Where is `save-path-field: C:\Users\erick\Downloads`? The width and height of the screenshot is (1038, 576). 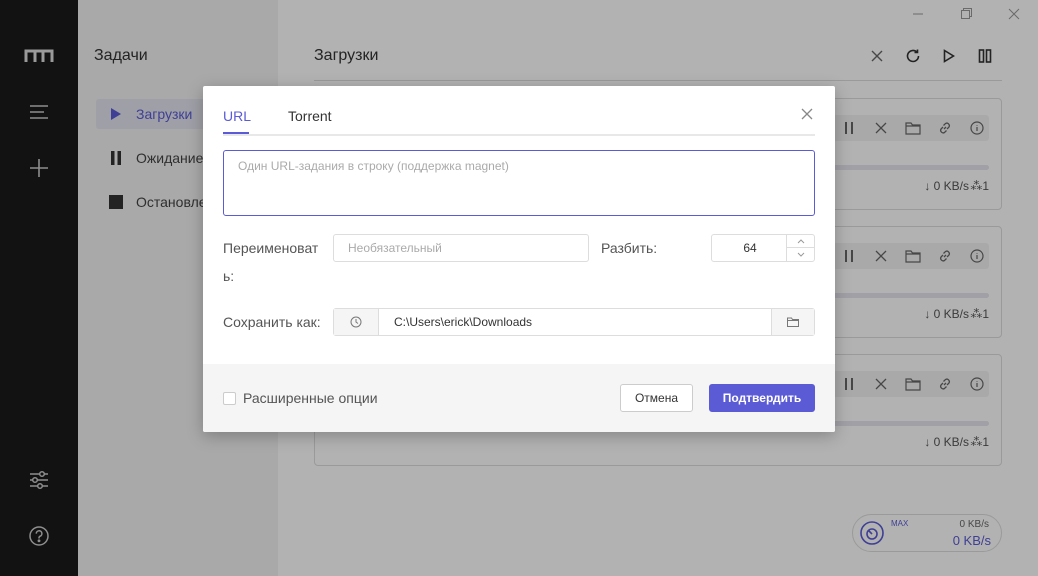 save-path-field: C:\Users\erick\Downloads is located at coordinates (574, 322).